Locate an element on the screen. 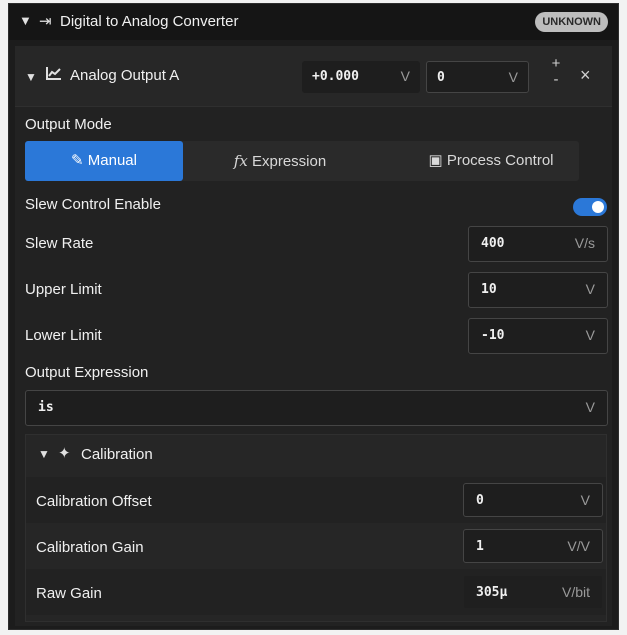  tab-expression-label: Expression is located at coordinates (289, 161).